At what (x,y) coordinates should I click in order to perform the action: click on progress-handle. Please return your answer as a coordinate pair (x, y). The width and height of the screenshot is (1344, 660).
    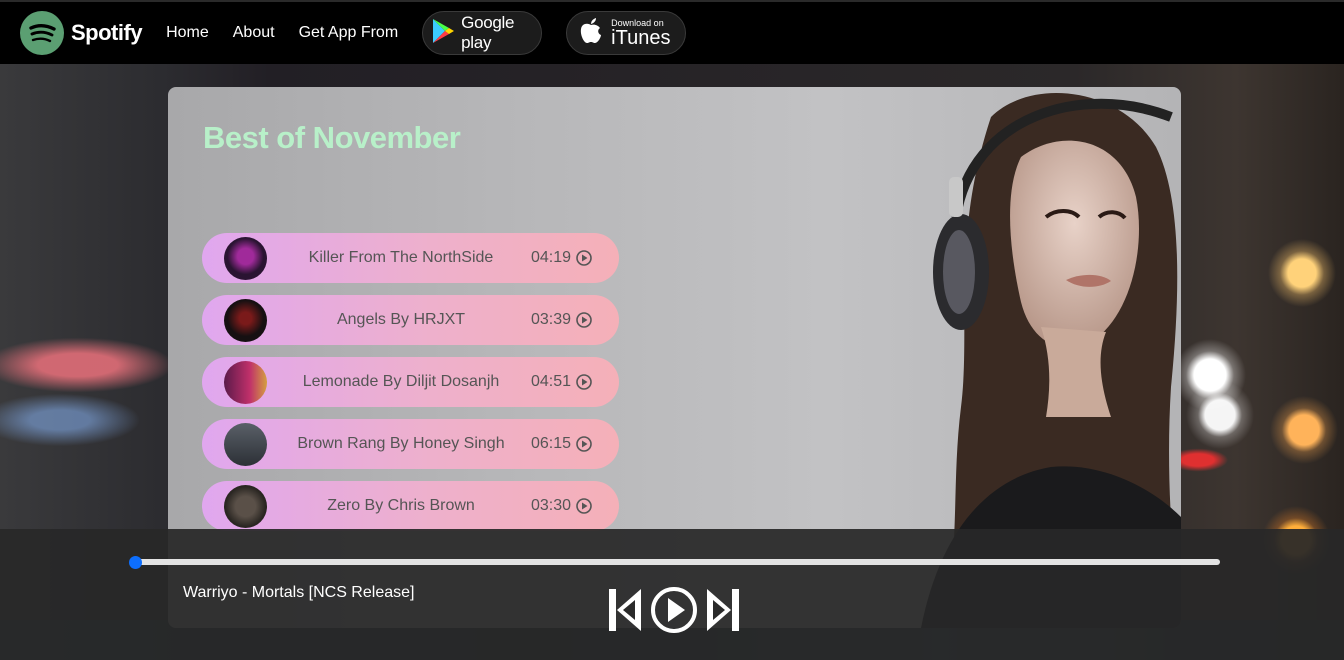
    Looking at the image, I should click on (135, 562).